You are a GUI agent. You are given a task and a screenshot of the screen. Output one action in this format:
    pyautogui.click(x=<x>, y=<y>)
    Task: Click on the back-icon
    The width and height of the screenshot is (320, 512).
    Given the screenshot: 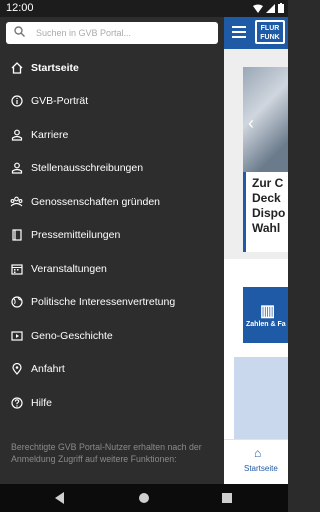 What is the action you would take?
    pyautogui.click(x=59, y=498)
    